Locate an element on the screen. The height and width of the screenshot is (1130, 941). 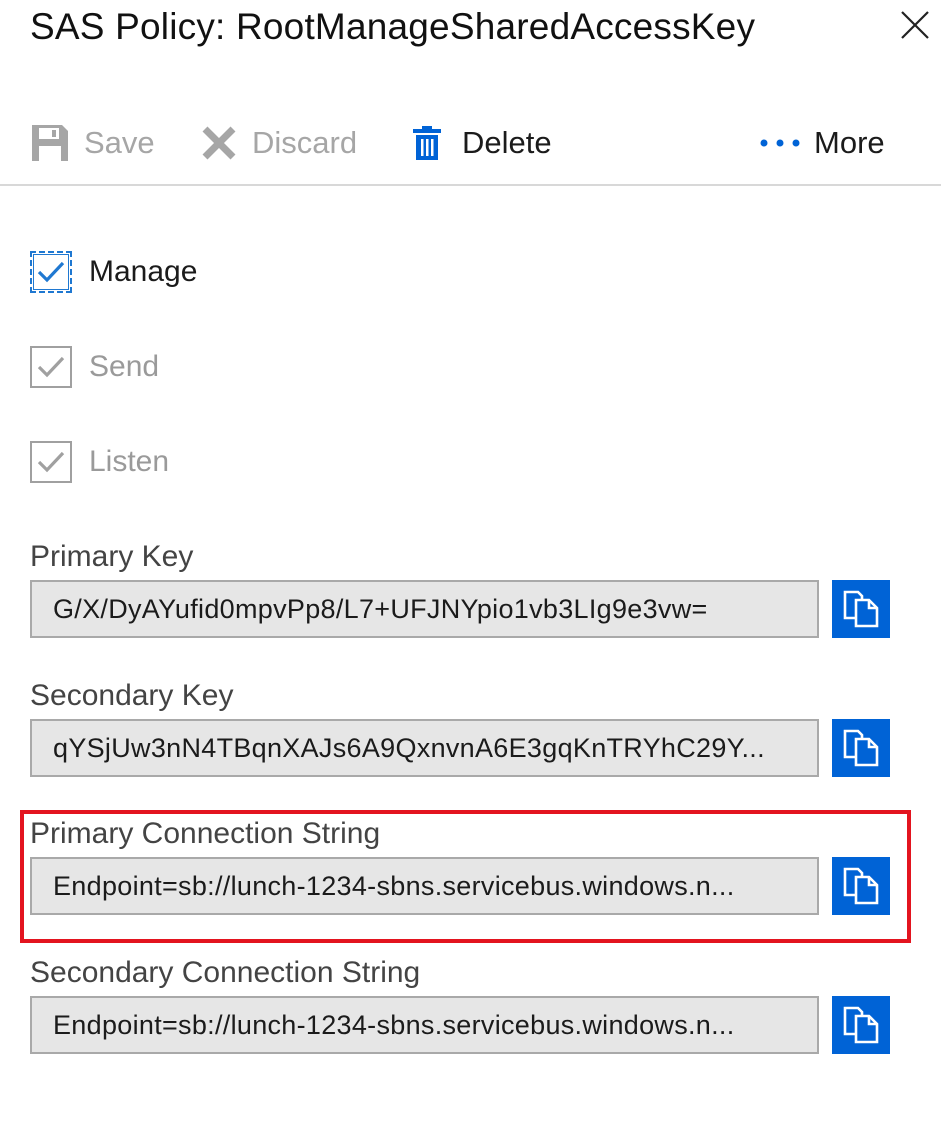
discard-label: Discard is located at coordinates (305, 142).